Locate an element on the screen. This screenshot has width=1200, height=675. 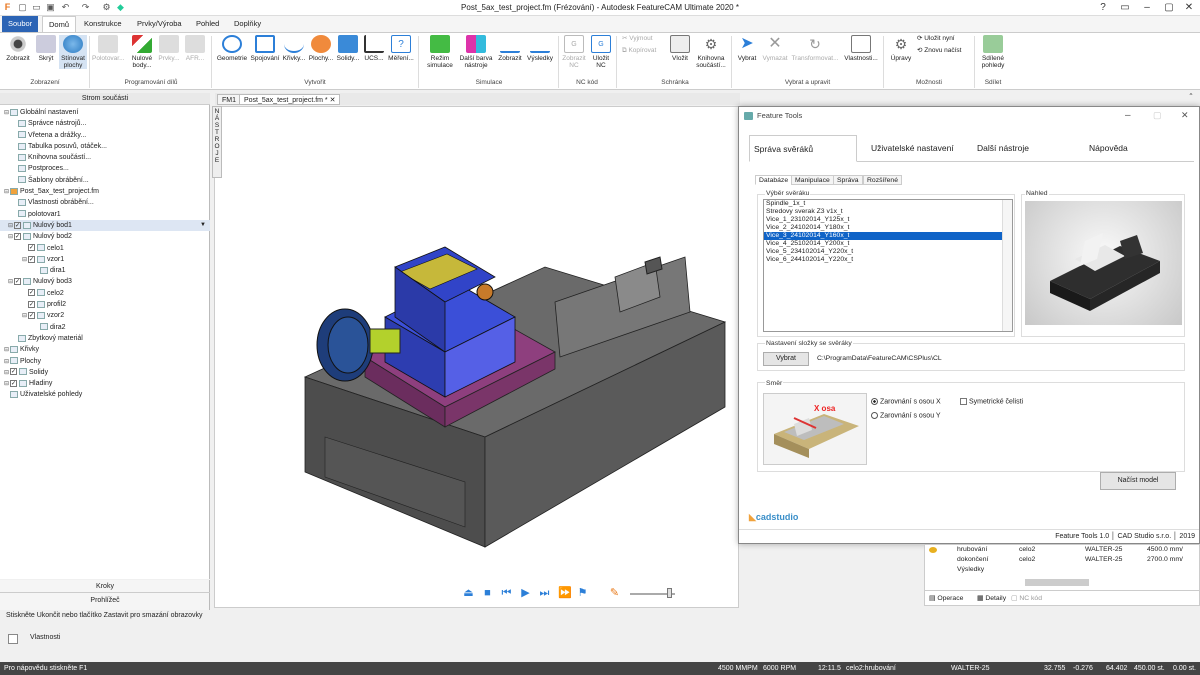
tree-item: ⊟ Křivky is located at coordinates (105, 349).